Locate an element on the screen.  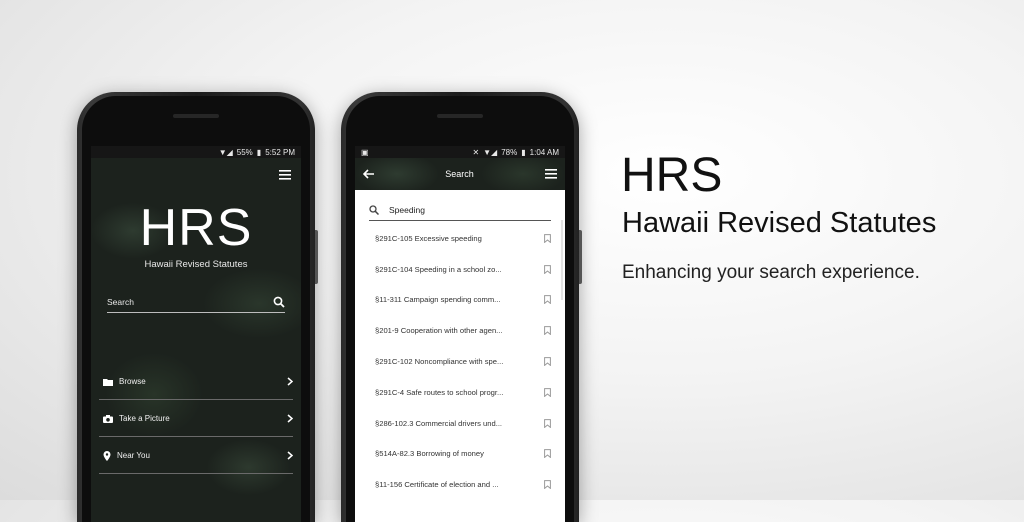
hero-title: HRS is located at coordinates (672, 175).